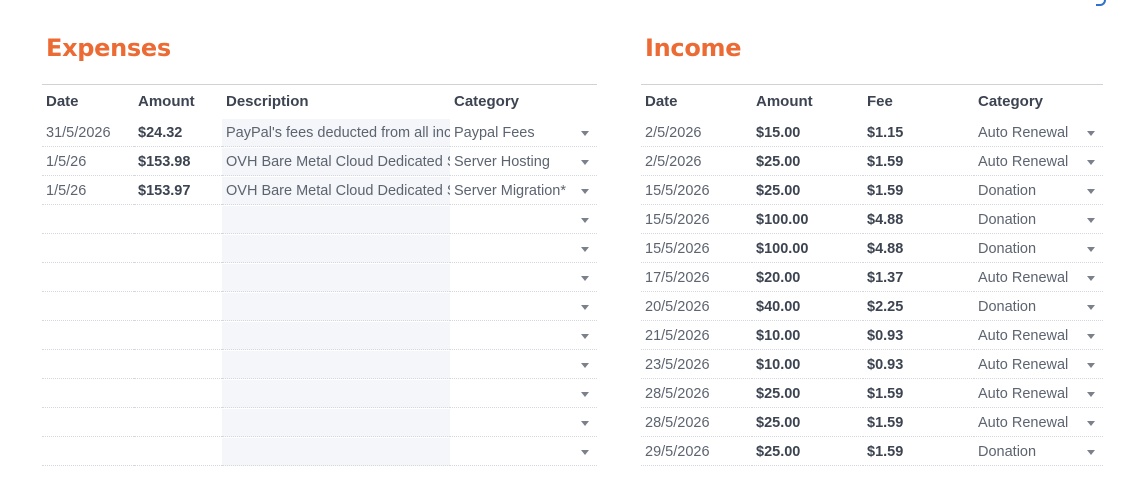  Describe the element at coordinates (696, 133) in the screenshot. I see `income-date-cell: 2/5/2026` at that location.